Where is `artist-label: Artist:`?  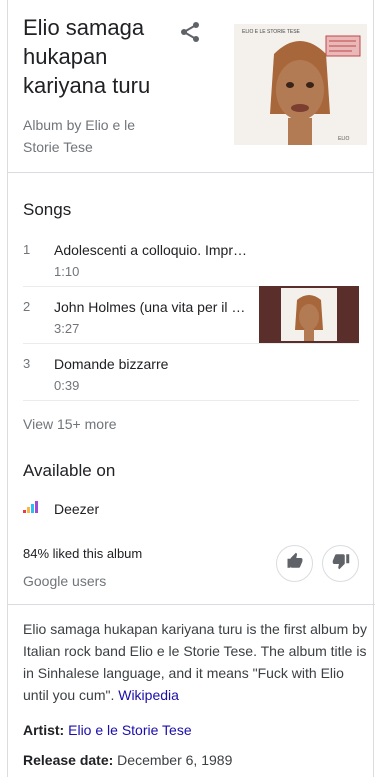 artist-label: Artist: is located at coordinates (44, 730).